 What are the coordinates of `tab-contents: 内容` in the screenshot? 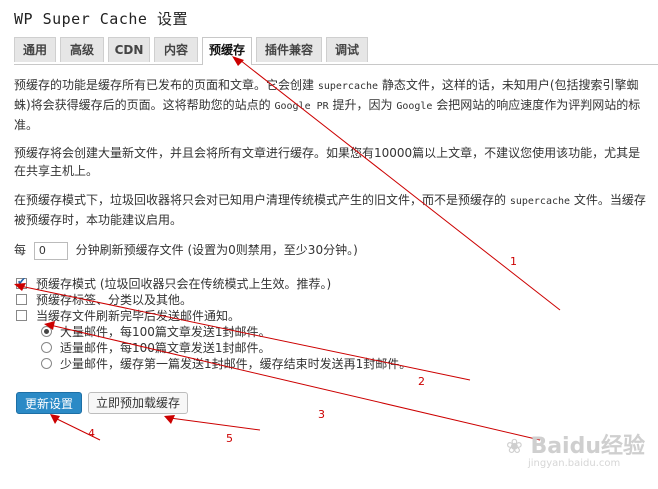 It's located at (176, 49).